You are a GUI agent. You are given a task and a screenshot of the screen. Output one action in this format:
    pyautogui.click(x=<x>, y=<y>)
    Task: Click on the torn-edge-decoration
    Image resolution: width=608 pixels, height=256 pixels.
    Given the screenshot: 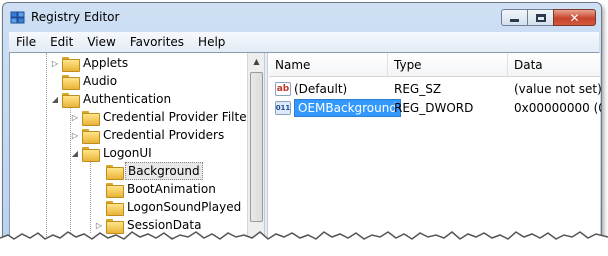 What is the action you would take?
    pyautogui.click(x=304, y=243)
    